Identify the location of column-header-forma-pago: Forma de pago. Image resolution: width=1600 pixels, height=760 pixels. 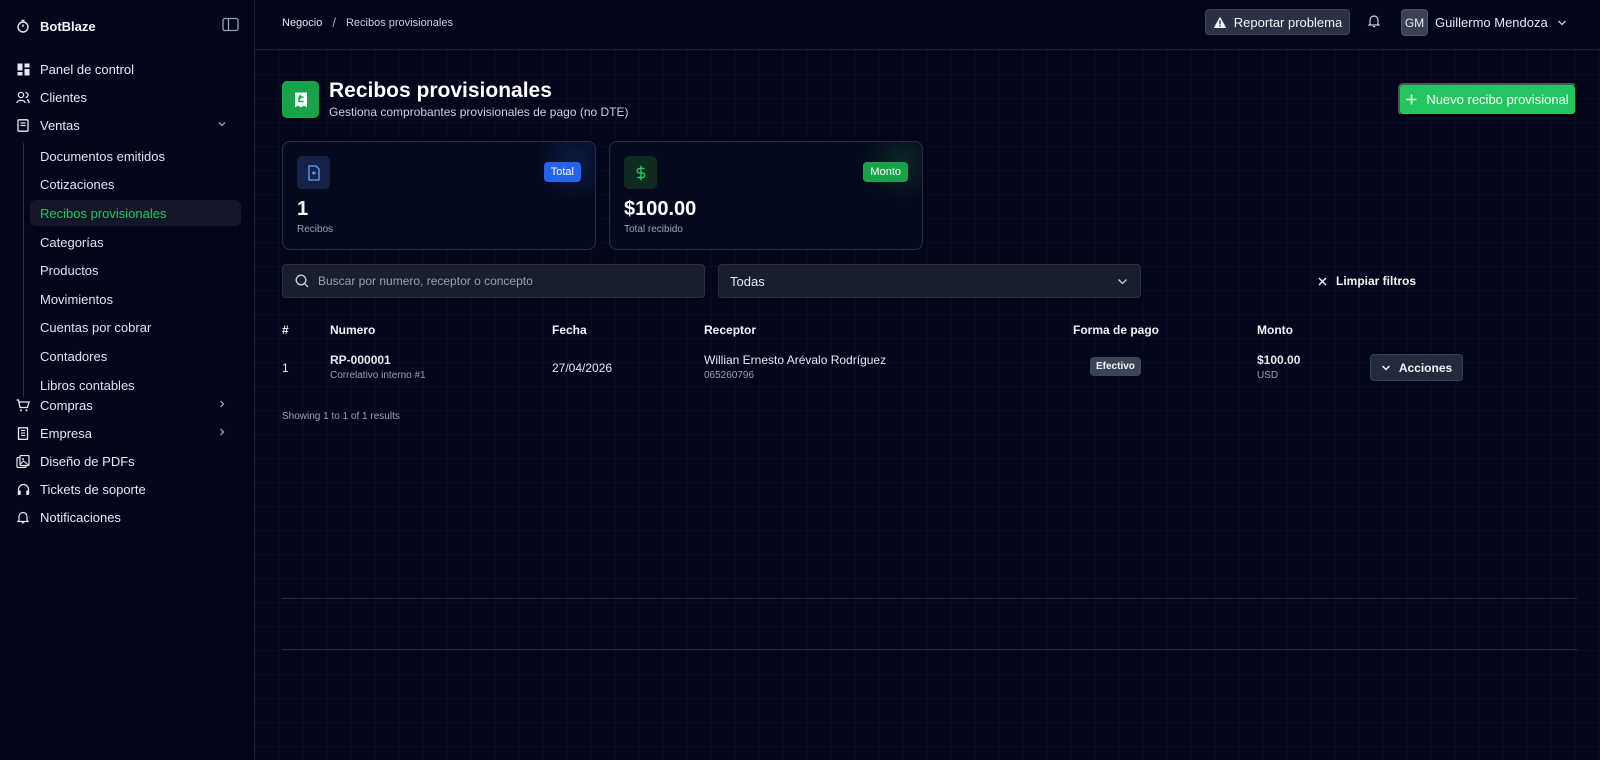
(1116, 330).